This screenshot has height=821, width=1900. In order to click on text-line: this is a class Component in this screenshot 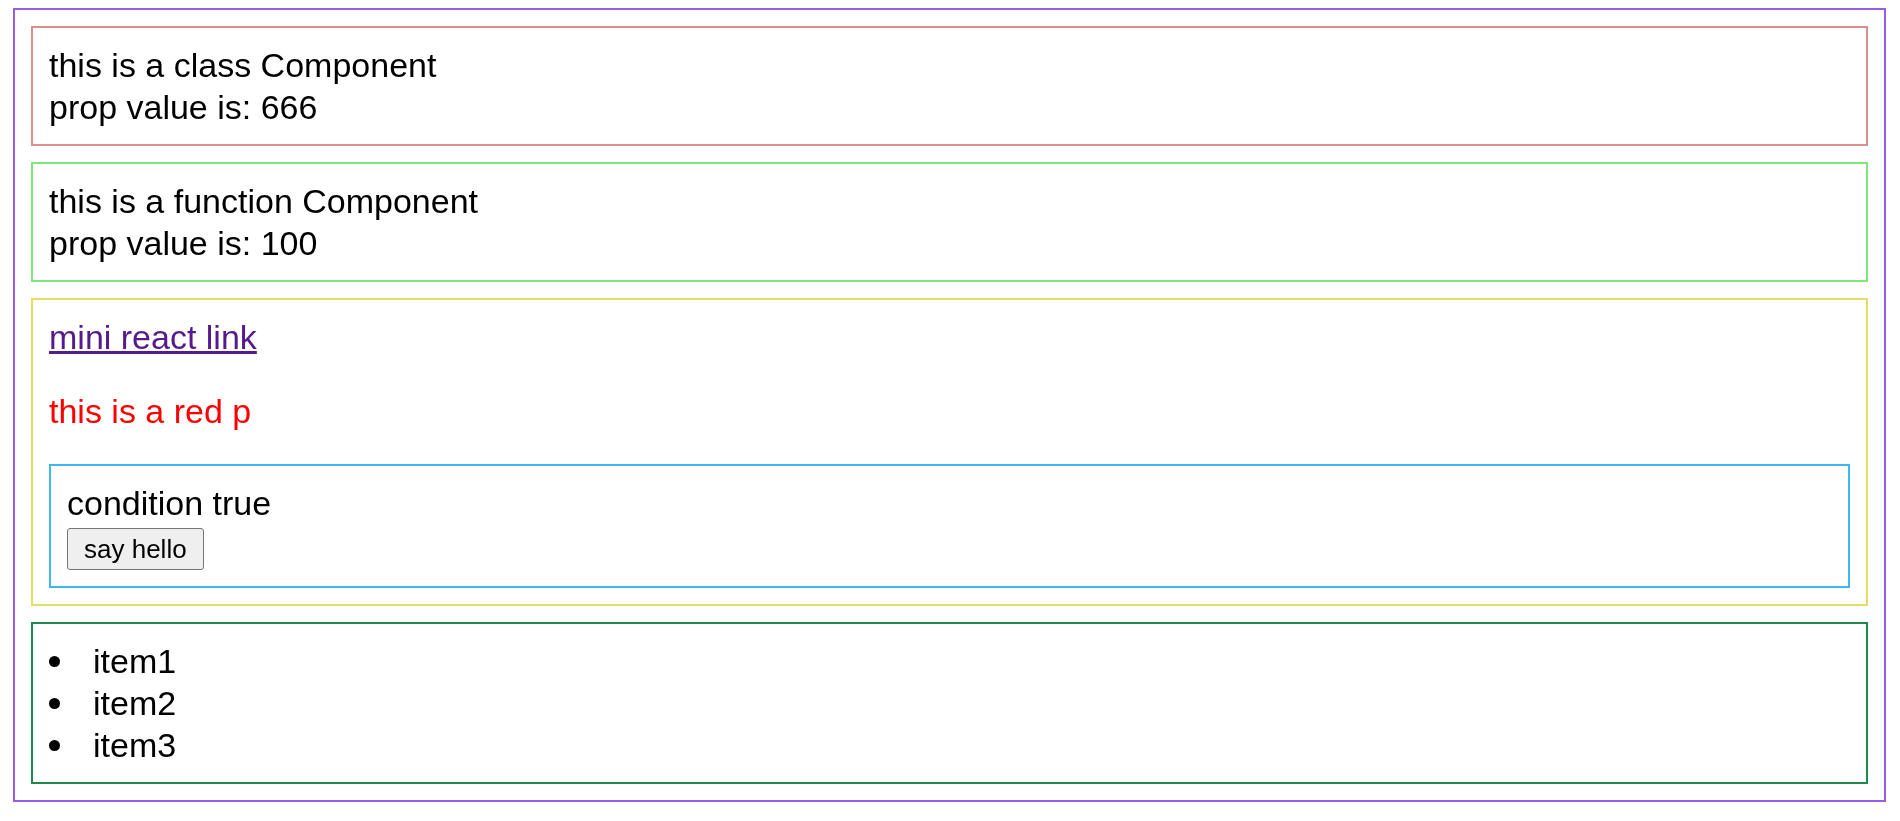, I will do `click(243, 65)`.